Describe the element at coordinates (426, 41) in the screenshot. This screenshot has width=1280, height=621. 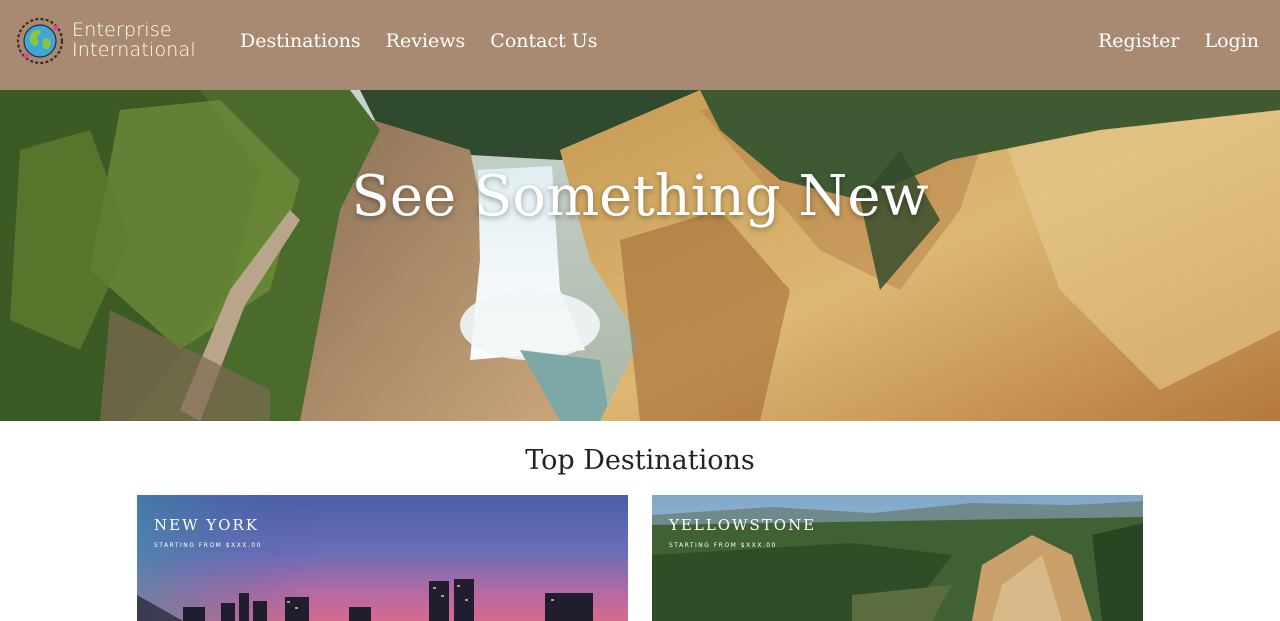
I see `nav-reviews-link: Reviews` at that location.